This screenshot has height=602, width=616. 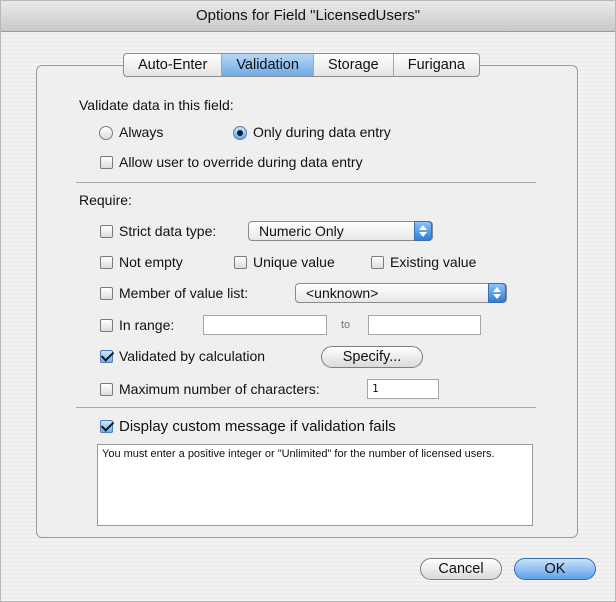 What do you see at coordinates (106, 262) in the screenshot?
I see `not-empty-checkbox` at bounding box center [106, 262].